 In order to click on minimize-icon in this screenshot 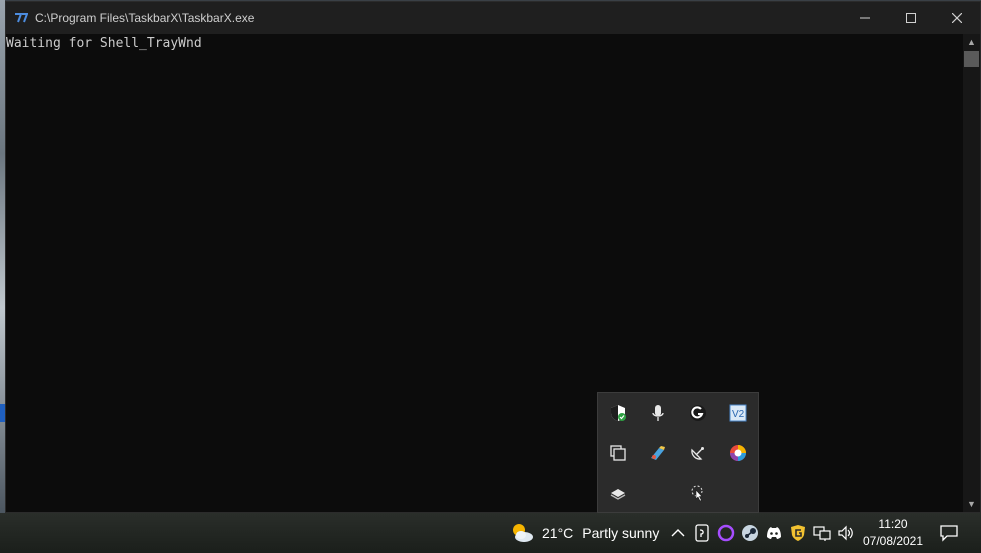, I will do `click(865, 18)`.